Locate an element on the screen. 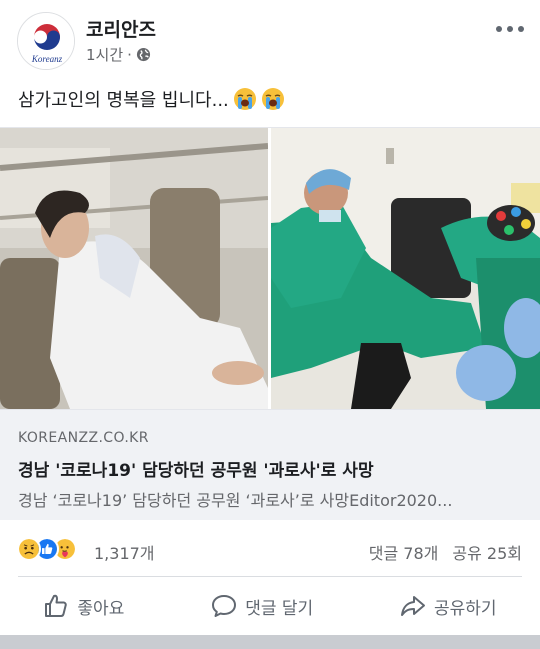  divider is located at coordinates (270, 576).